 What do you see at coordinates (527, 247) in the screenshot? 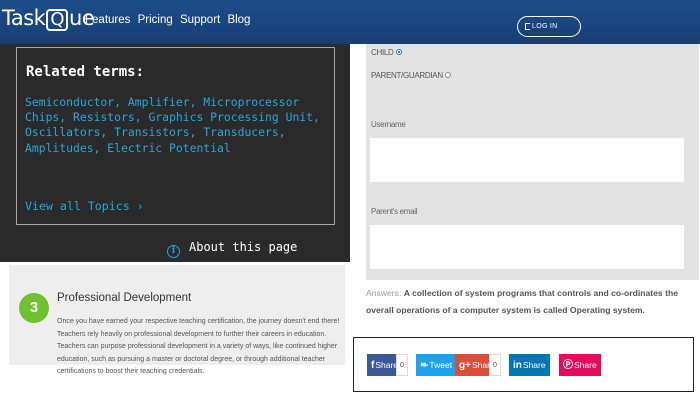
I see `parent-email-input` at bounding box center [527, 247].